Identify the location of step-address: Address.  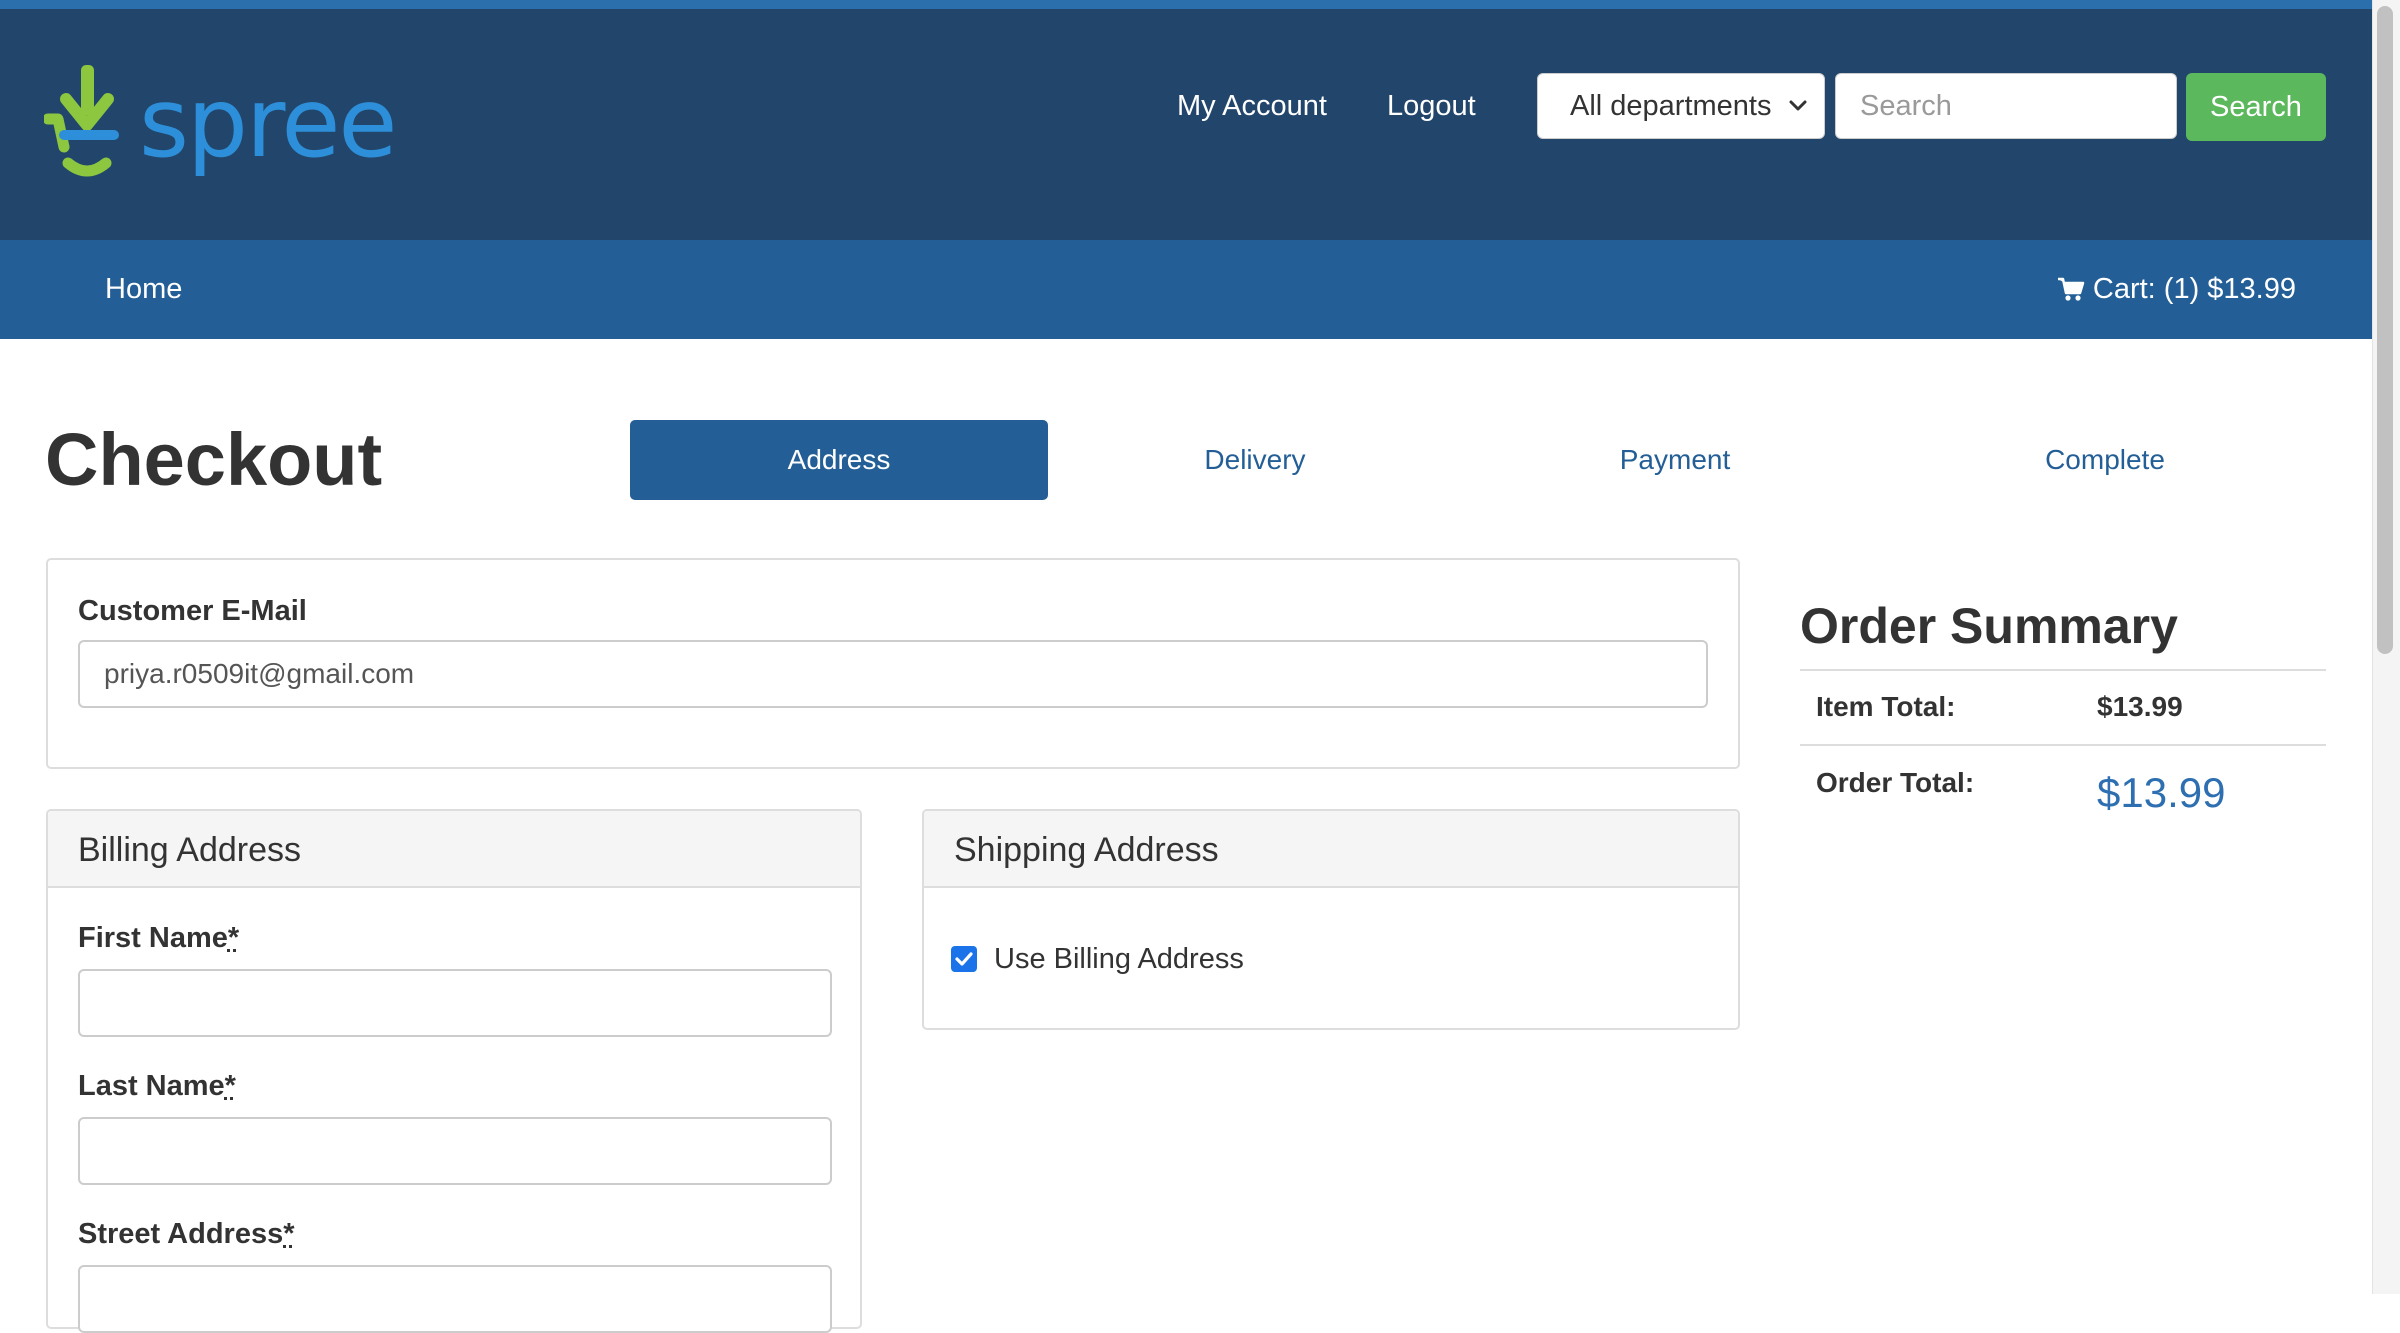
(839, 460).